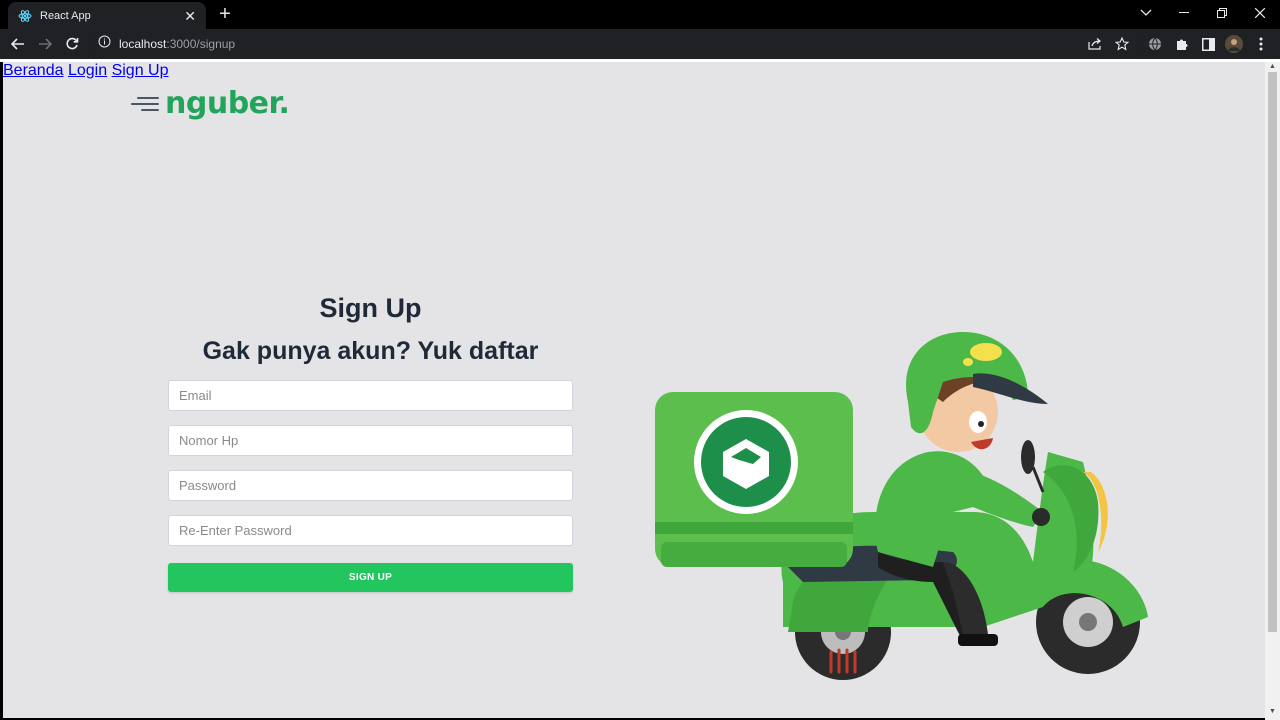  What do you see at coordinates (1272, 712) in the screenshot?
I see `scroll-down-arrow-icon: ▼` at bounding box center [1272, 712].